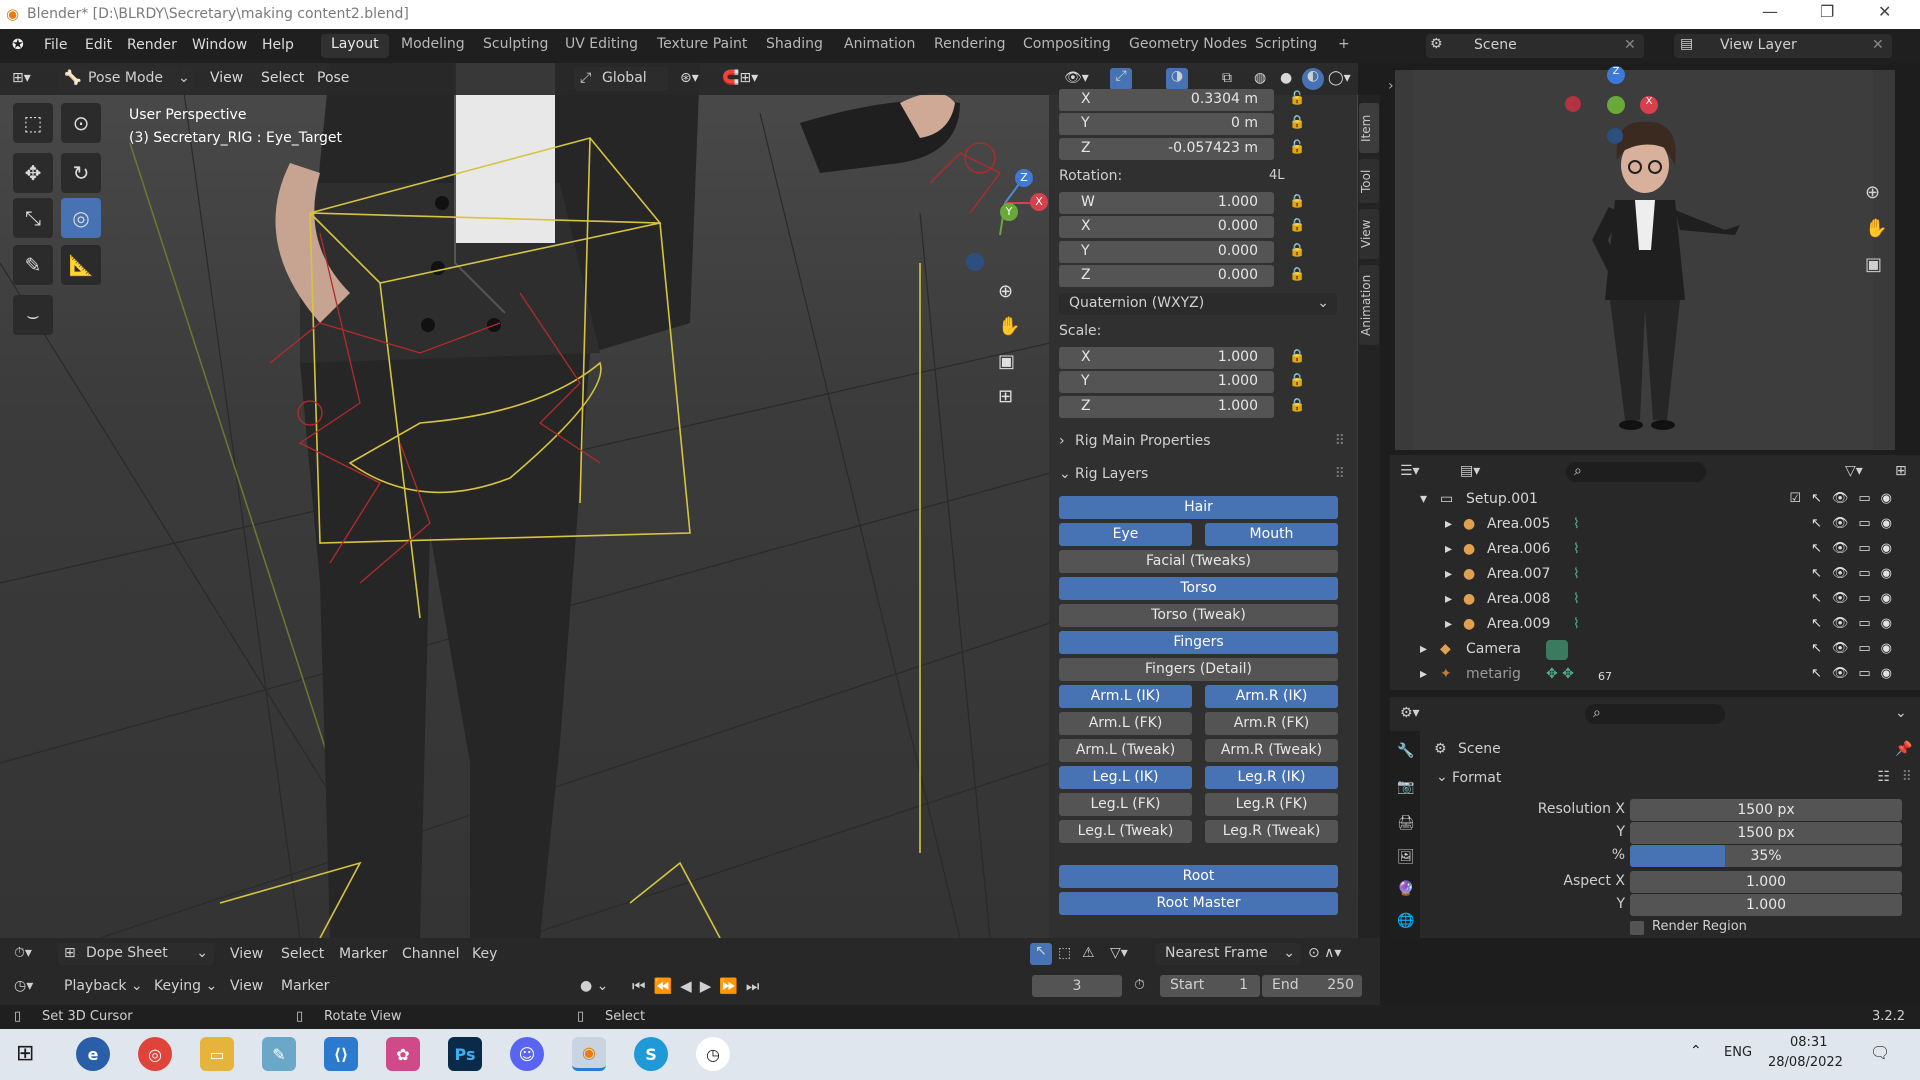 The height and width of the screenshot is (1080, 1920). Describe the element at coordinates (246, 954) in the screenshot. I see `dopesheet-menu-view: View` at that location.